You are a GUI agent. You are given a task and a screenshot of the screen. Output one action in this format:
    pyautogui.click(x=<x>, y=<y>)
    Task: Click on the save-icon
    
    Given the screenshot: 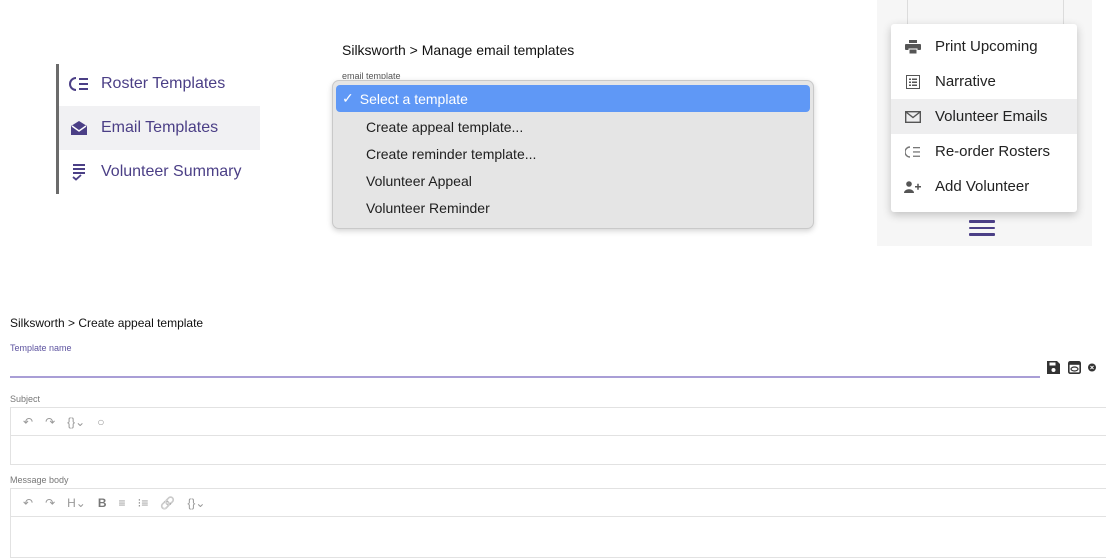 What is the action you would take?
    pyautogui.click(x=1053, y=367)
    